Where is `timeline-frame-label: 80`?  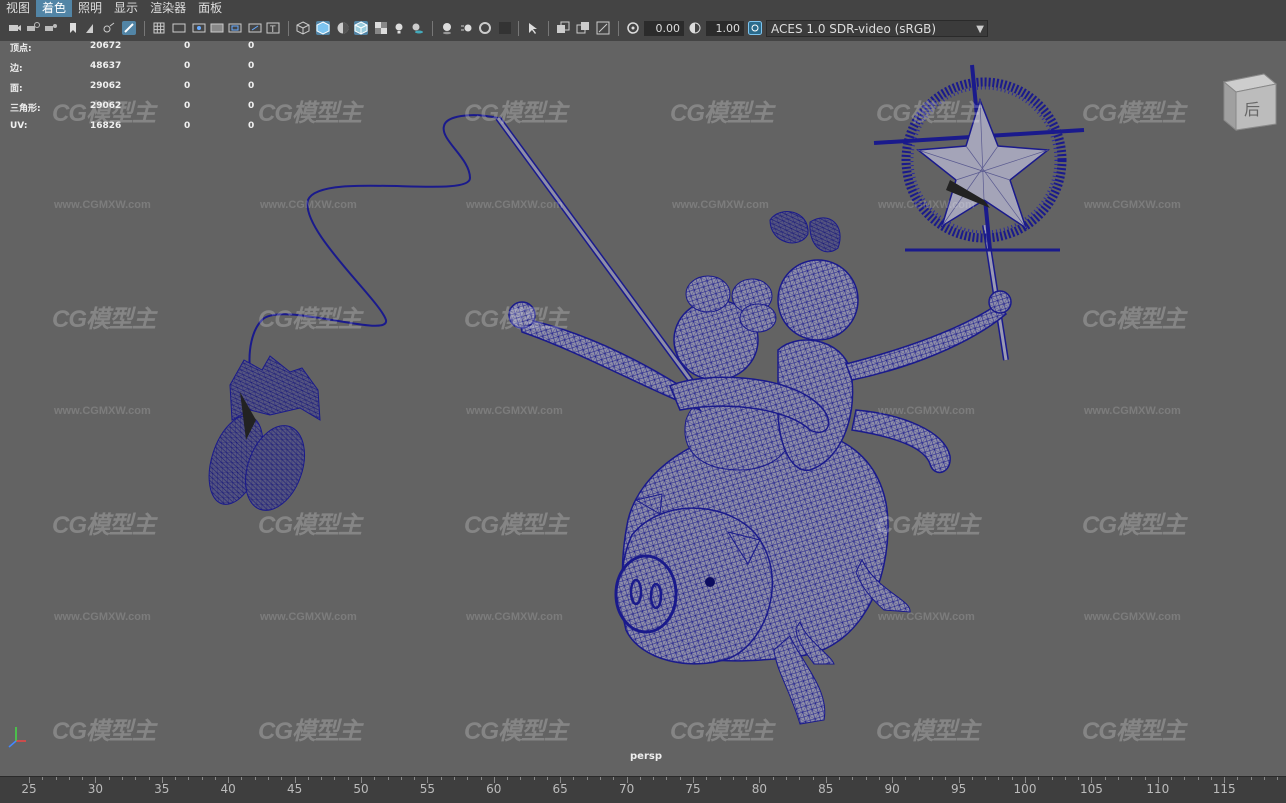
timeline-frame-label: 80 is located at coordinates (759, 789).